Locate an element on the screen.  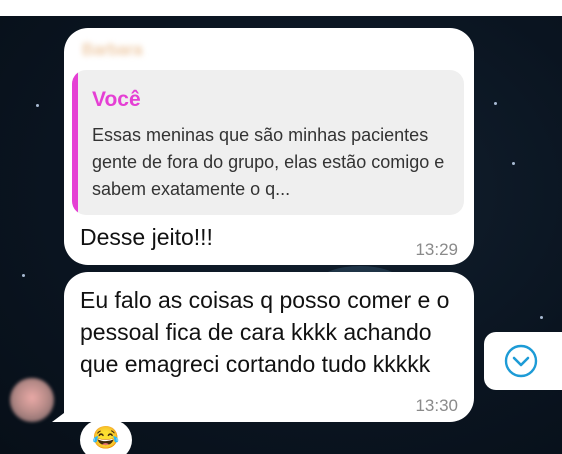
top-bar is located at coordinates (281, 8).